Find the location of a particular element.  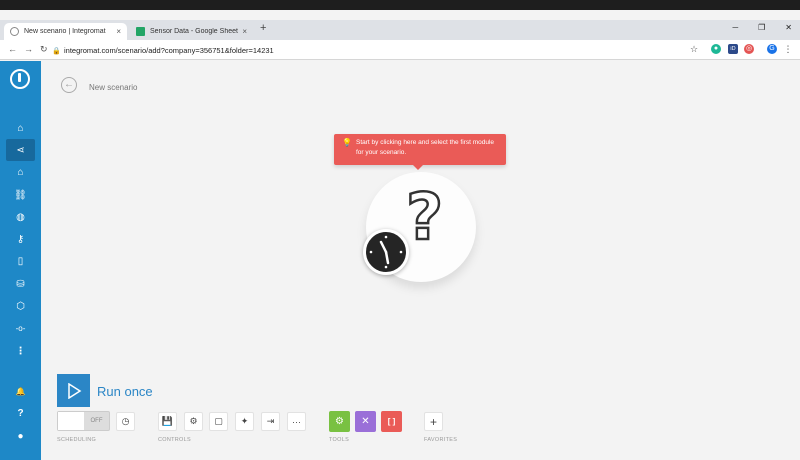

add-favorite-icon: + is located at coordinates (433, 421).